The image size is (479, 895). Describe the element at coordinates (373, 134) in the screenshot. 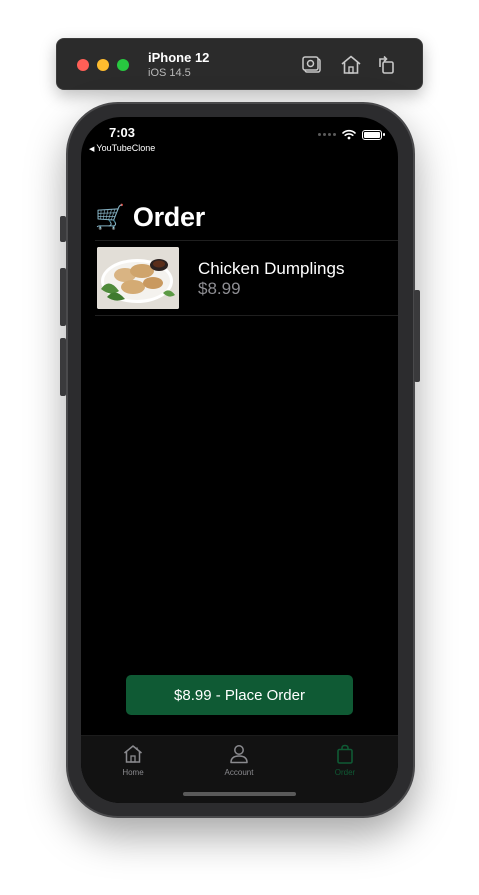

I see `battery-icon` at that location.